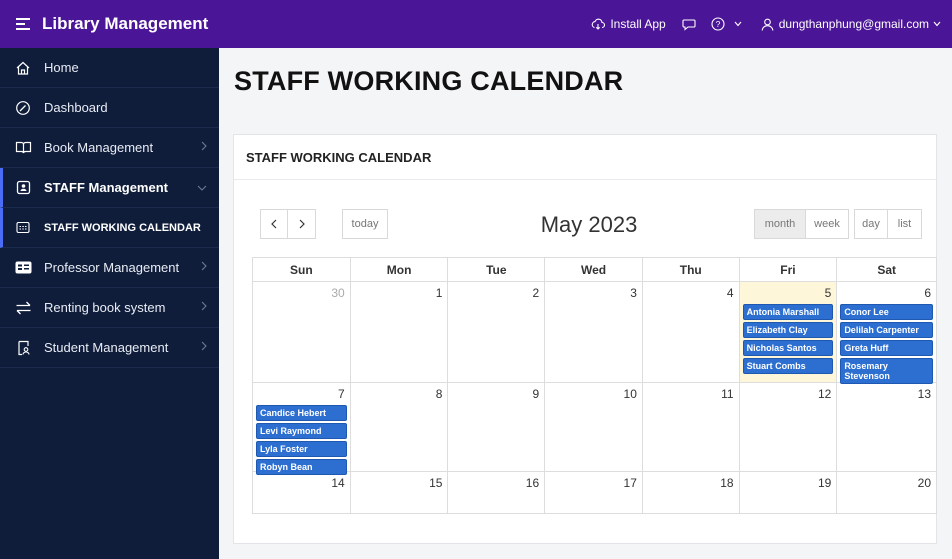 The image size is (952, 559). What do you see at coordinates (23, 68) in the screenshot?
I see `home-icon` at bounding box center [23, 68].